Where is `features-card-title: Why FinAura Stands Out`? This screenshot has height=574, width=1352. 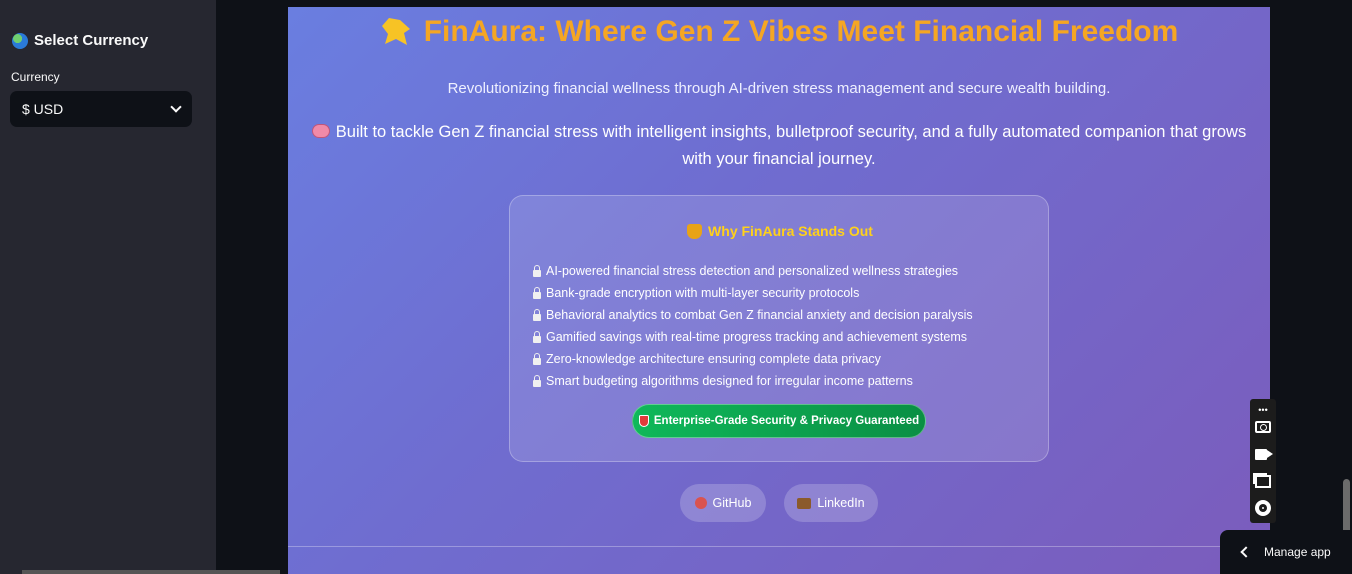 features-card-title: Why FinAura Stands Out is located at coordinates (780, 231).